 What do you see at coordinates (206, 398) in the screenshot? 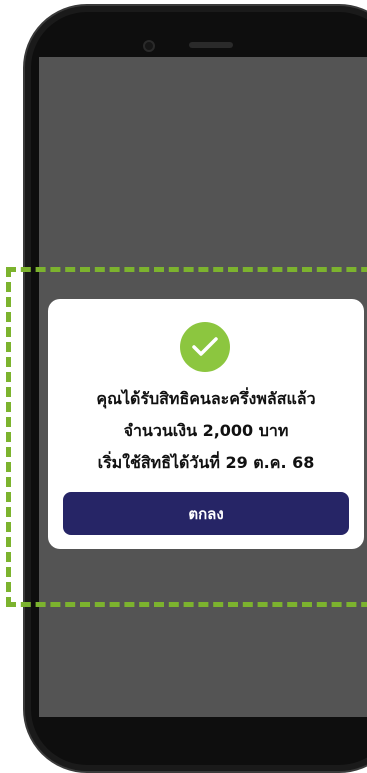
I see `dialog-message-line-1: คุณได้รับสิทธิคนละครึ่งพลัสแล้ว` at bounding box center [206, 398].